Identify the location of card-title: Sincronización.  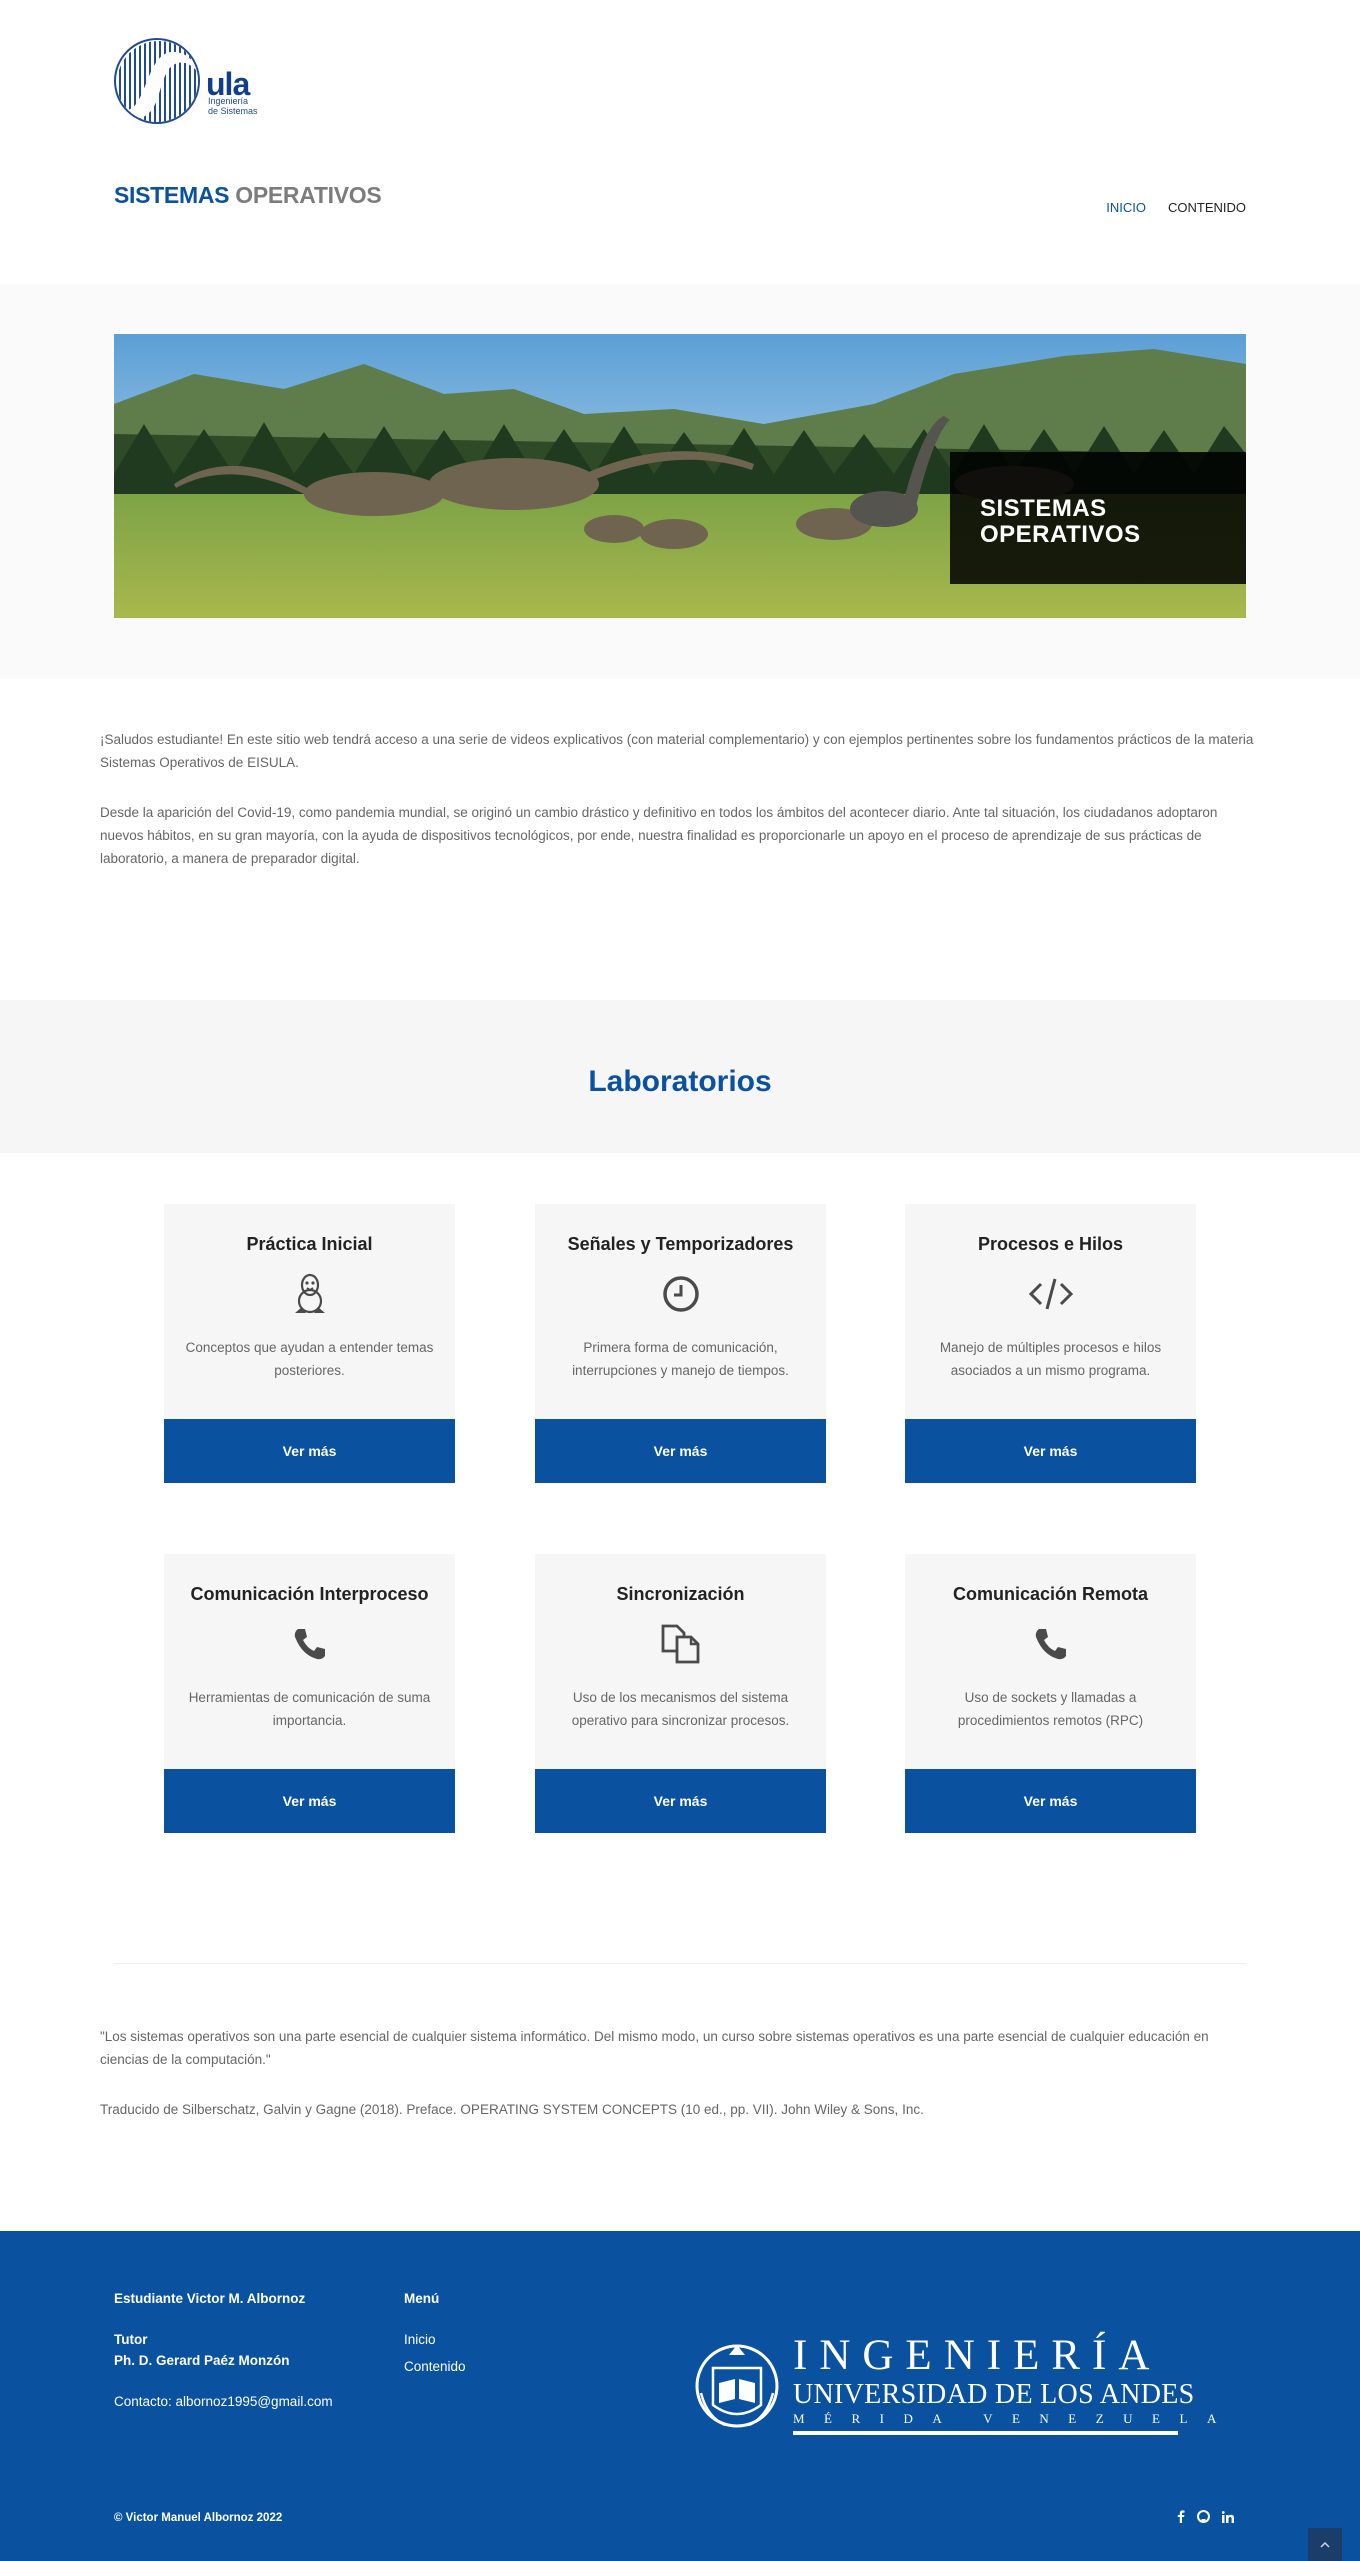
(680, 1594).